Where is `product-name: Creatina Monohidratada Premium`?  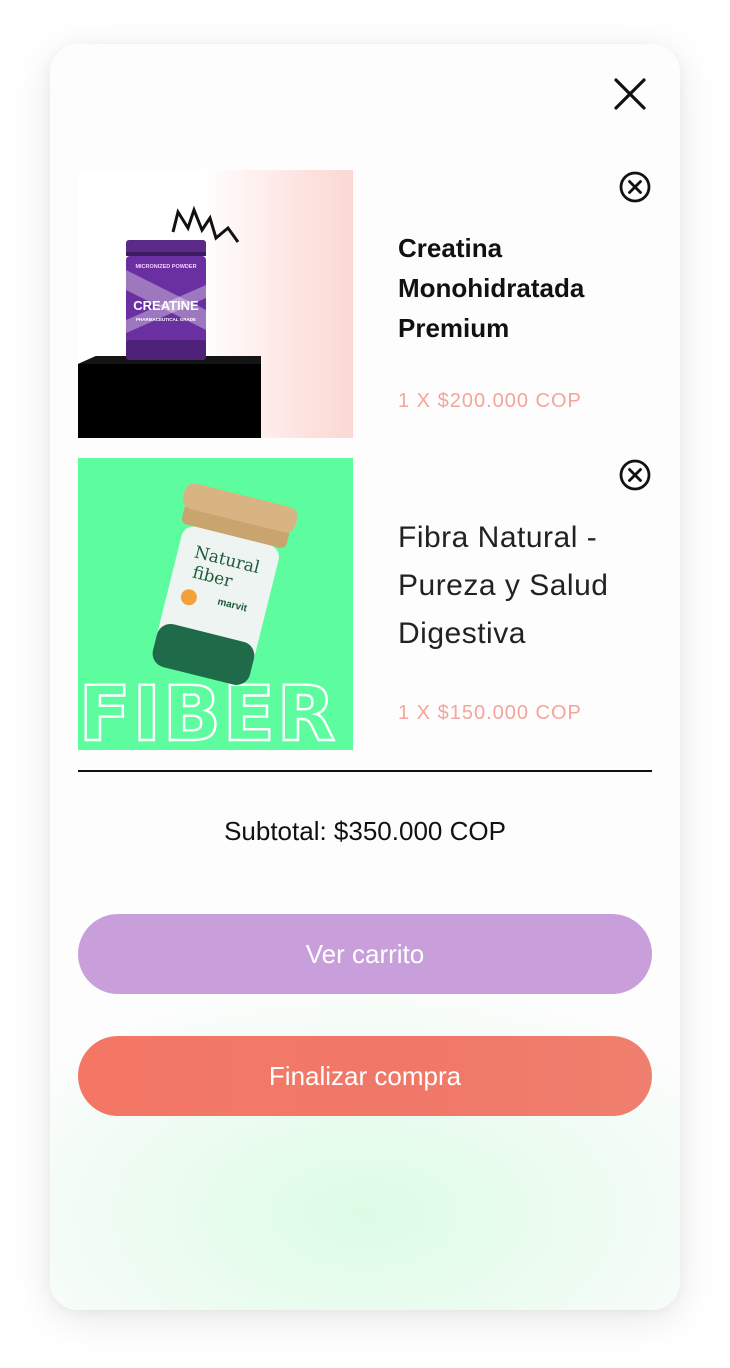
product-name: Creatina Monohidratada Premium is located at coordinates (523, 288).